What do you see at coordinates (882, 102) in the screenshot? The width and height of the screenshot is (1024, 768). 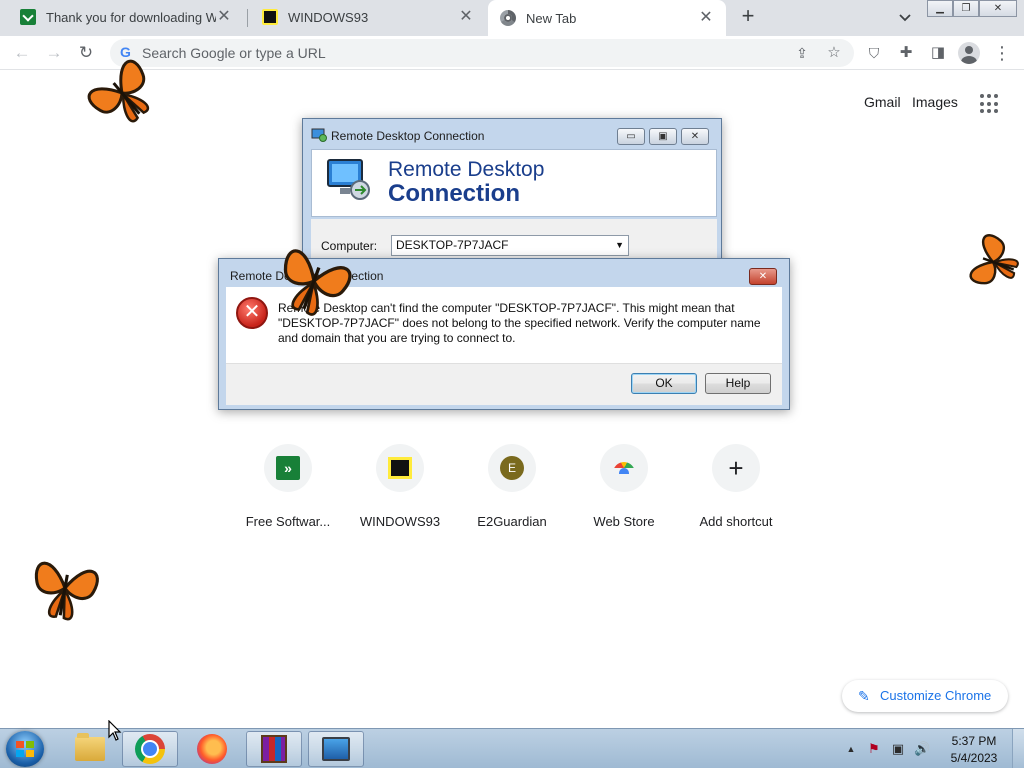 I see `gmail-link: Gmail` at bounding box center [882, 102].